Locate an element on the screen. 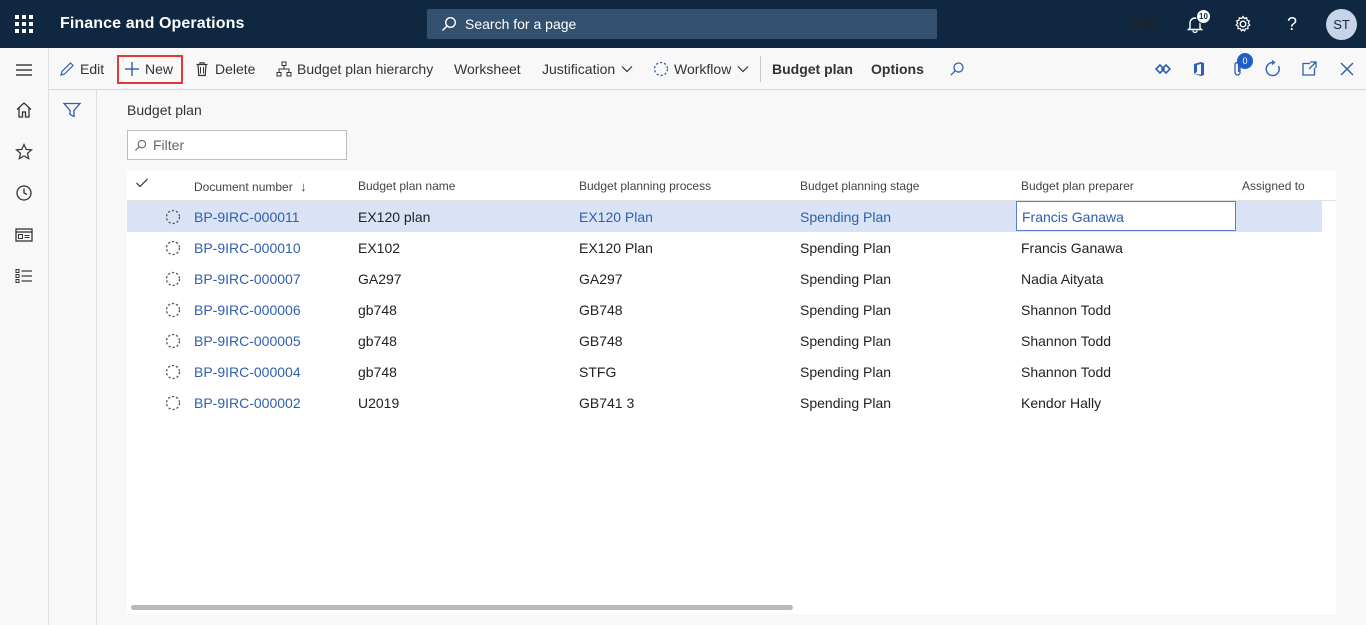 The image size is (1366, 625). nav-workspaces-button is located at coordinates (24, 235).